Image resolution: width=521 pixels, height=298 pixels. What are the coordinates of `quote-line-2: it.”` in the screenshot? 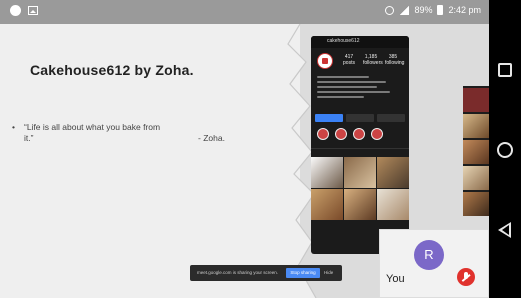 It's located at (29, 138).